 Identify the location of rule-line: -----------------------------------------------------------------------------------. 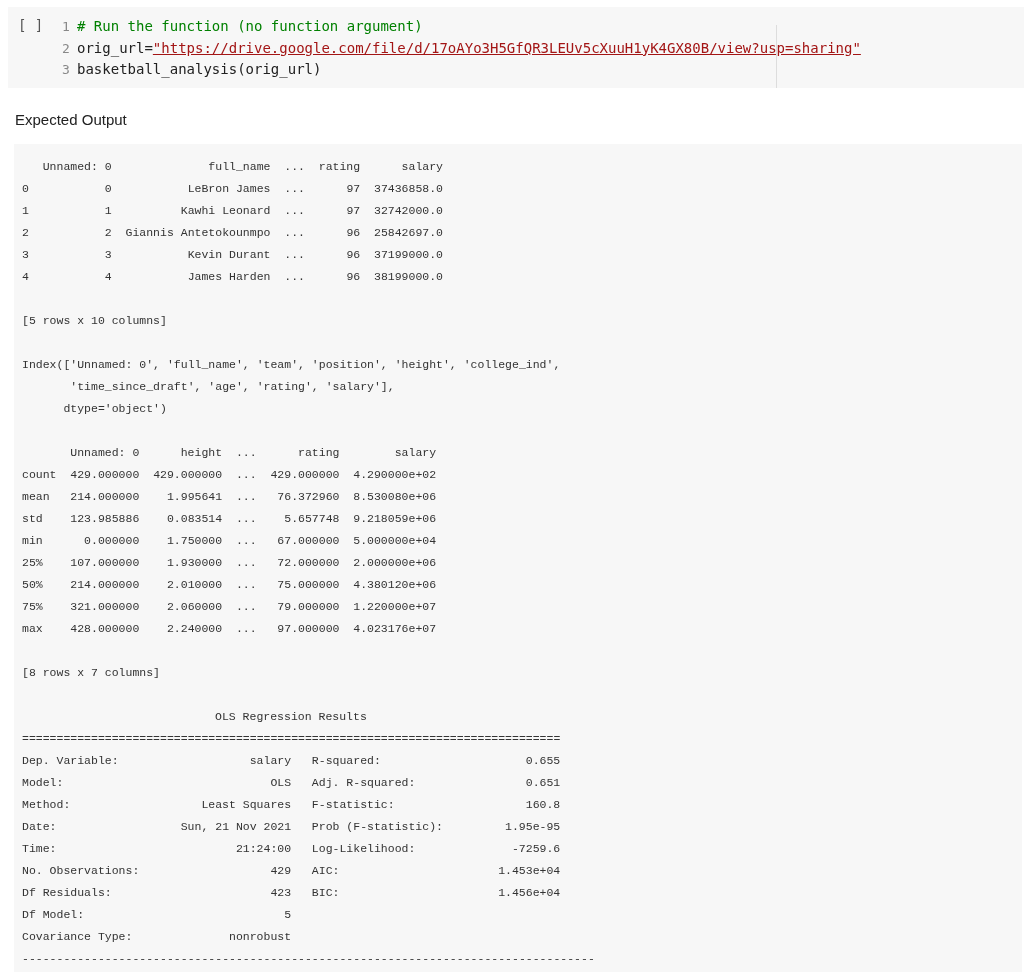
(308, 958).